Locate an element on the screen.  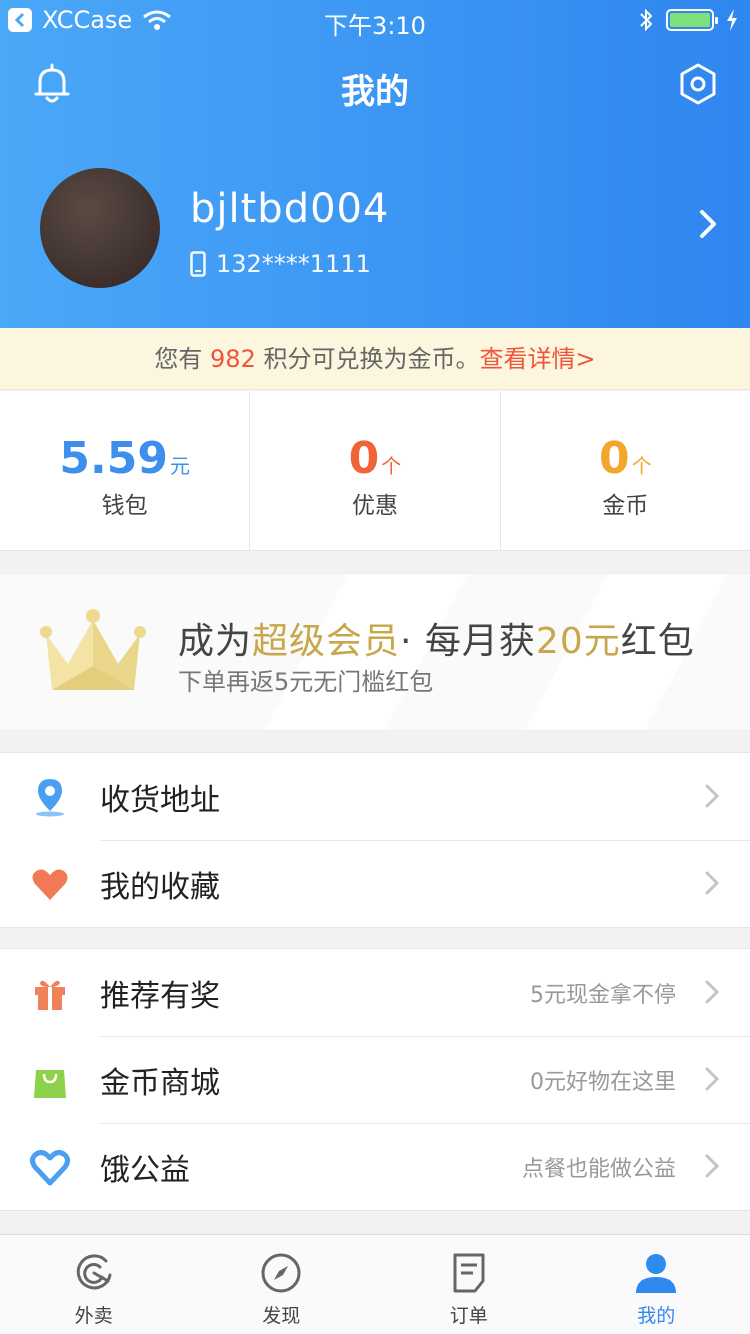
stat-coupon: 0个 优惠 is located at coordinates (375, 470).